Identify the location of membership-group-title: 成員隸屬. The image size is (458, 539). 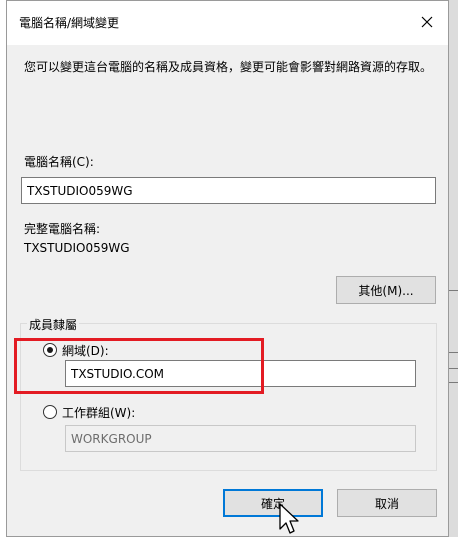
(53, 324).